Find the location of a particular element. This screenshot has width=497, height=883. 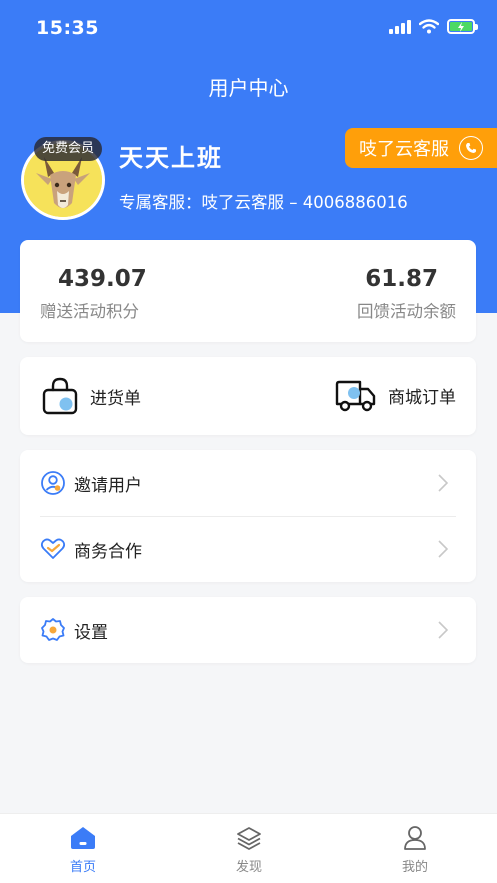

settings-card: 设置 is located at coordinates (248, 630).